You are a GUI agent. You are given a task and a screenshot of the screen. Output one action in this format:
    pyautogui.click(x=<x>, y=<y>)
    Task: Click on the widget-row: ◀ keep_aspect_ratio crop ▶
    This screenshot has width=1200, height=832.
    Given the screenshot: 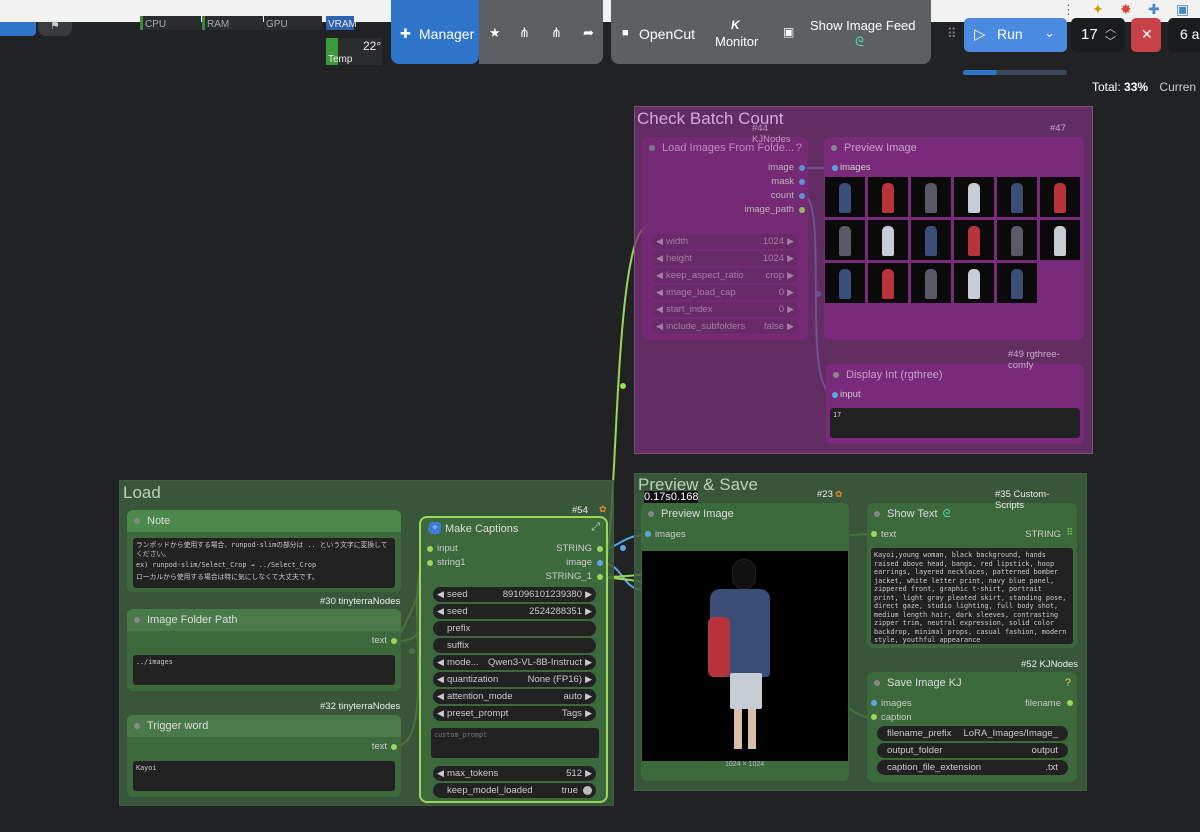 What is the action you would take?
    pyautogui.click(x=725, y=275)
    